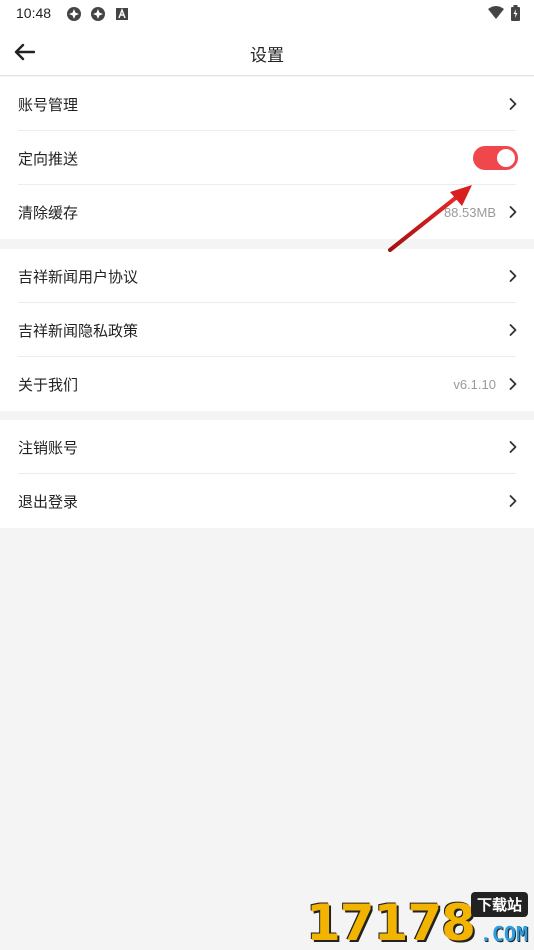 Image resolution: width=534 pixels, height=950 pixels. Describe the element at coordinates (48, 158) in the screenshot. I see `row-label: 定向推送` at that location.